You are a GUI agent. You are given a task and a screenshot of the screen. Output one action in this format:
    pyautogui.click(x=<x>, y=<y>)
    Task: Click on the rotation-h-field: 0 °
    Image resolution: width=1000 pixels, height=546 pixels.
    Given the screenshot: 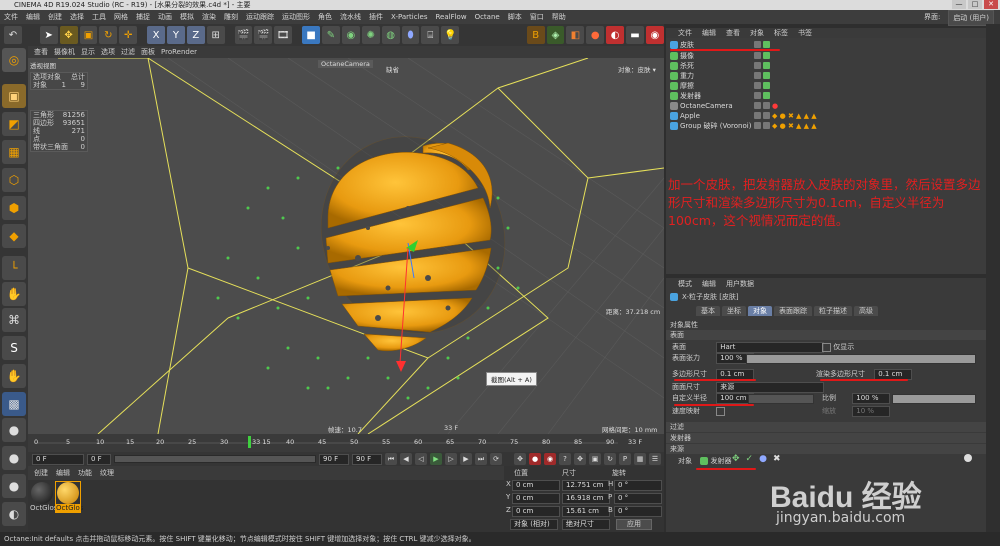 What is the action you would take?
    pyautogui.click(x=638, y=485)
    